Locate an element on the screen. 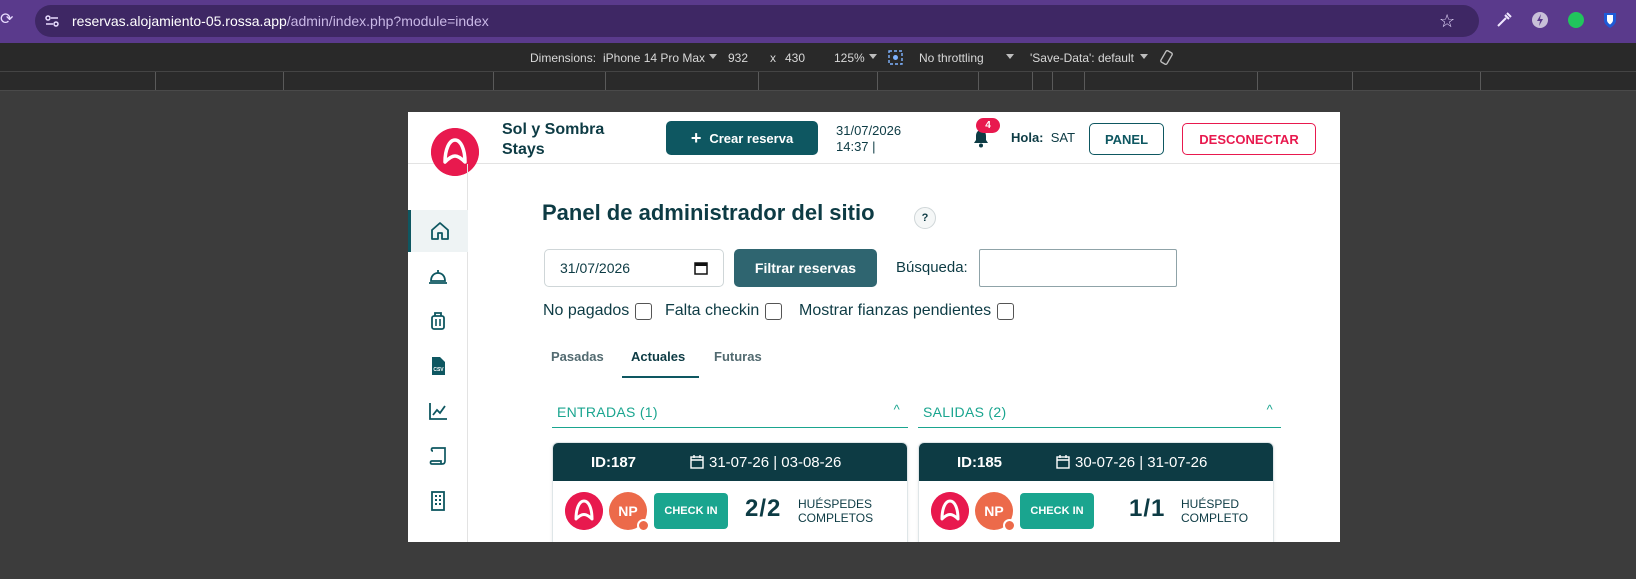 This screenshot has height=579, width=1636. notifications-badge: 4 is located at coordinates (988, 125).